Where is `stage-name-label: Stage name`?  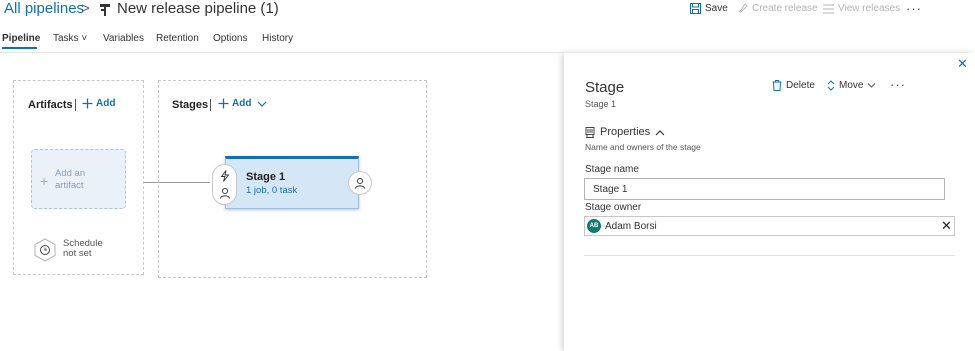
stage-name-label: Stage name is located at coordinates (612, 169).